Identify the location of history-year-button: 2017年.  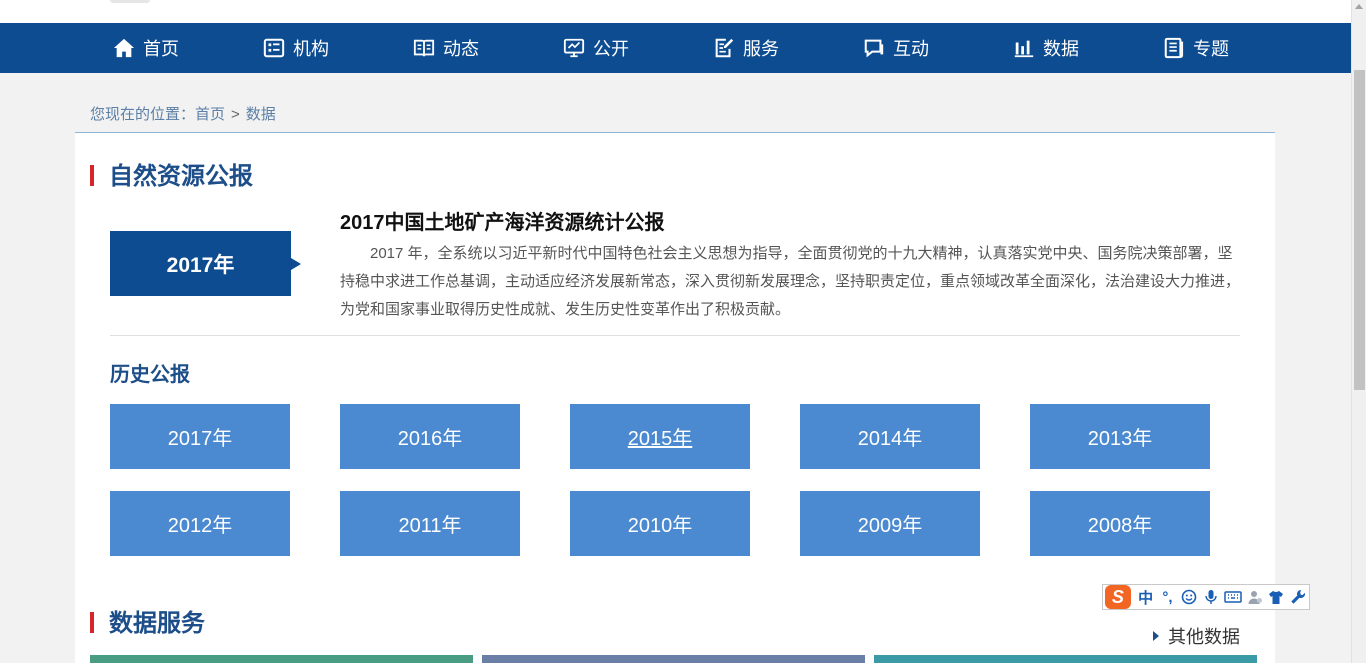
(200, 436).